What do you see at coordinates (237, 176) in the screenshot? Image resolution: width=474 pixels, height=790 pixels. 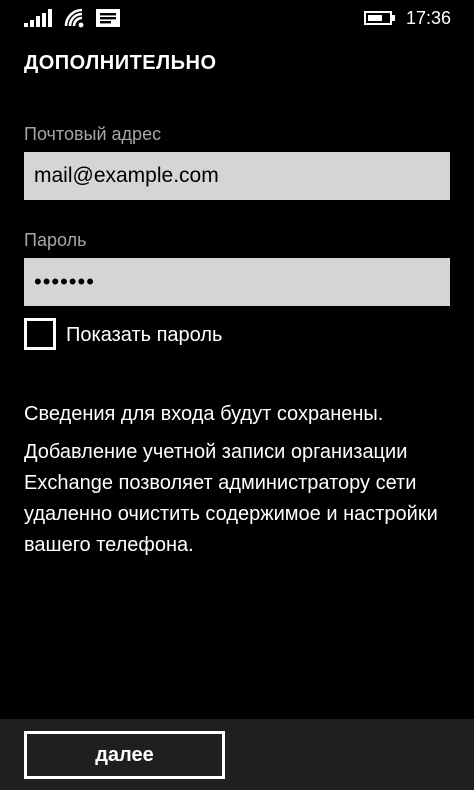 I see `email-field: mail@example.com` at bounding box center [237, 176].